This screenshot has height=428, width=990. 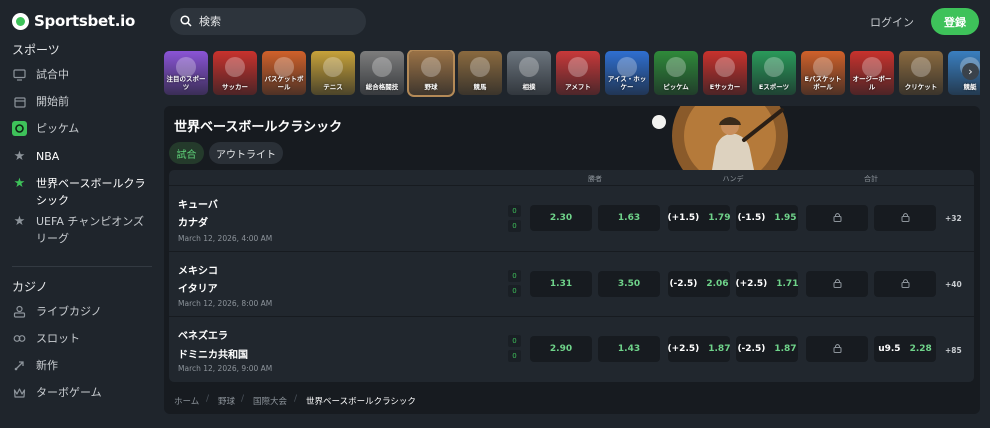 I want to click on odds-win-away: 3.50, so click(x=629, y=284).